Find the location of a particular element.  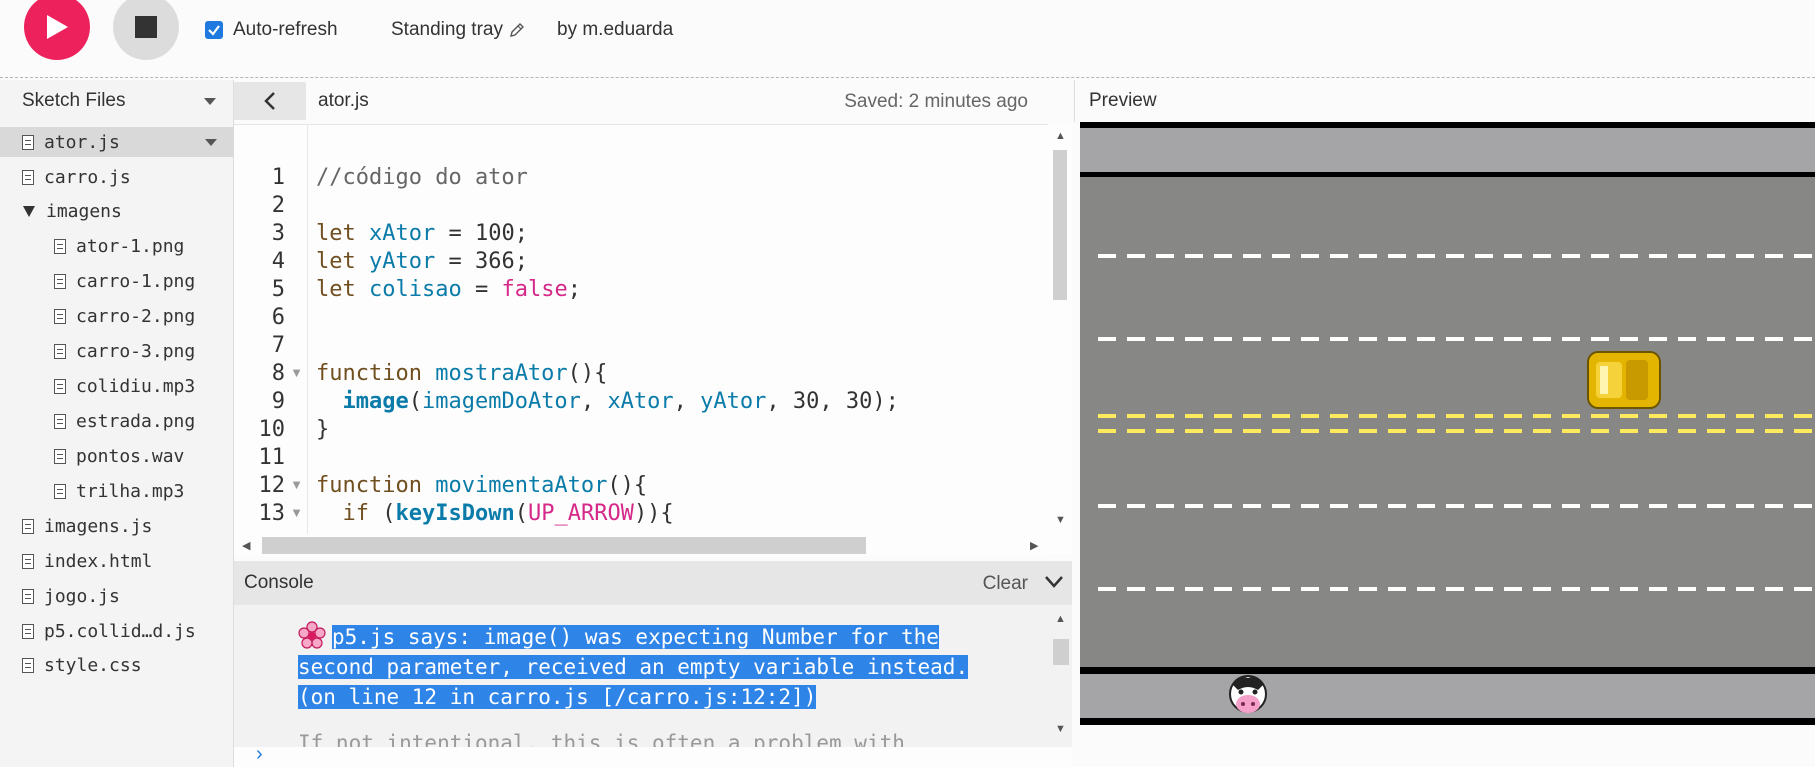

editor-vertical-scrollbar: ▲ ▼ is located at coordinates (1060, 329).